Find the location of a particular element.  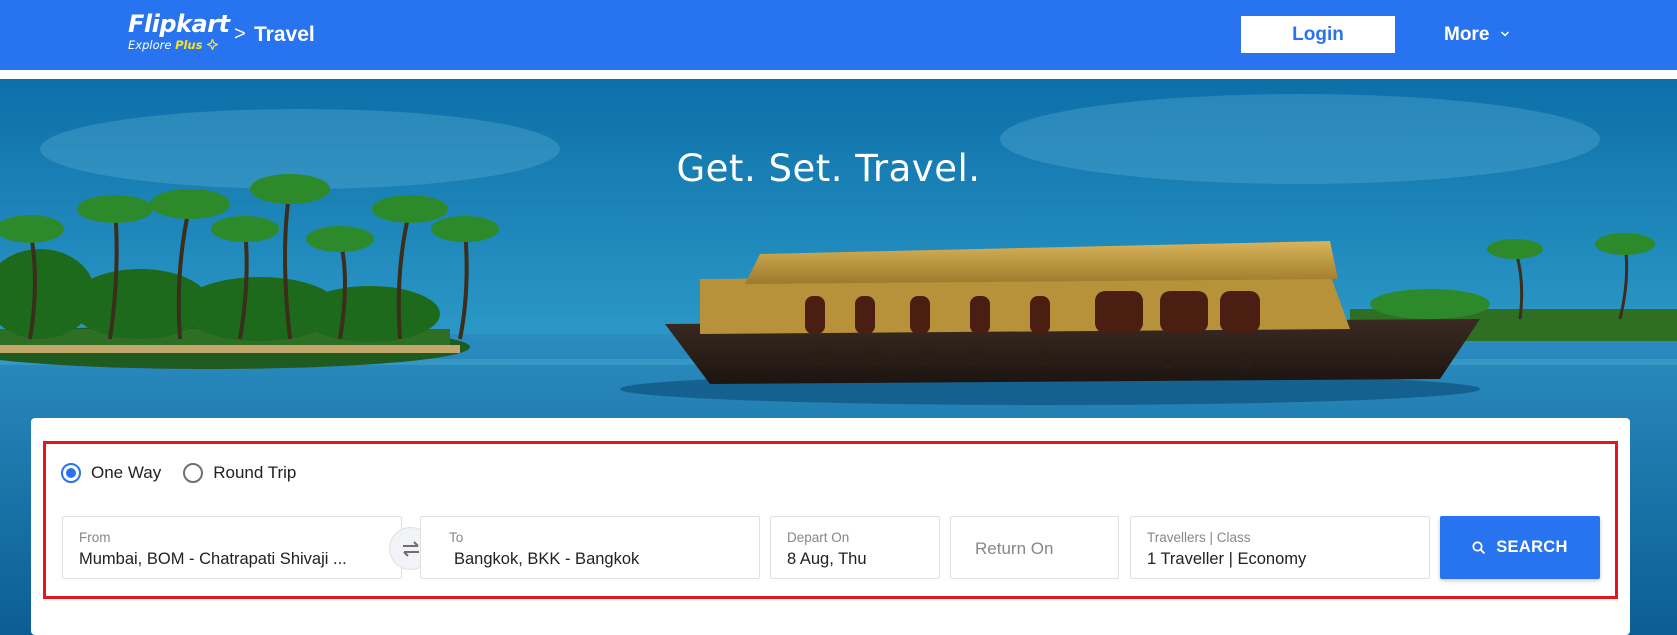

logo-tagline: Explore Plus is located at coordinates (179, 45).